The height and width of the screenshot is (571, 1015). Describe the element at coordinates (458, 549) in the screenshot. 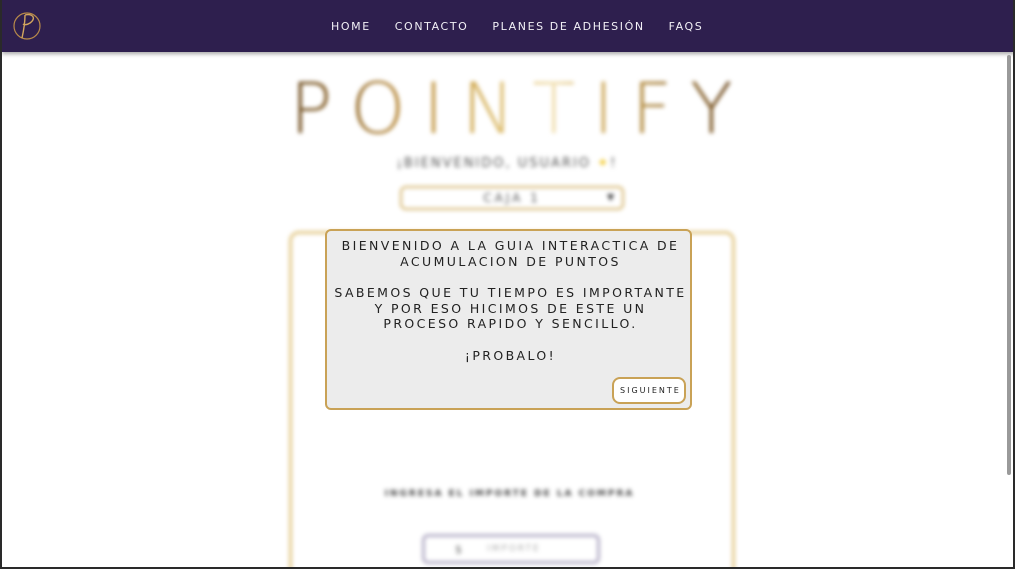

I see `currency-symbol: $` at that location.